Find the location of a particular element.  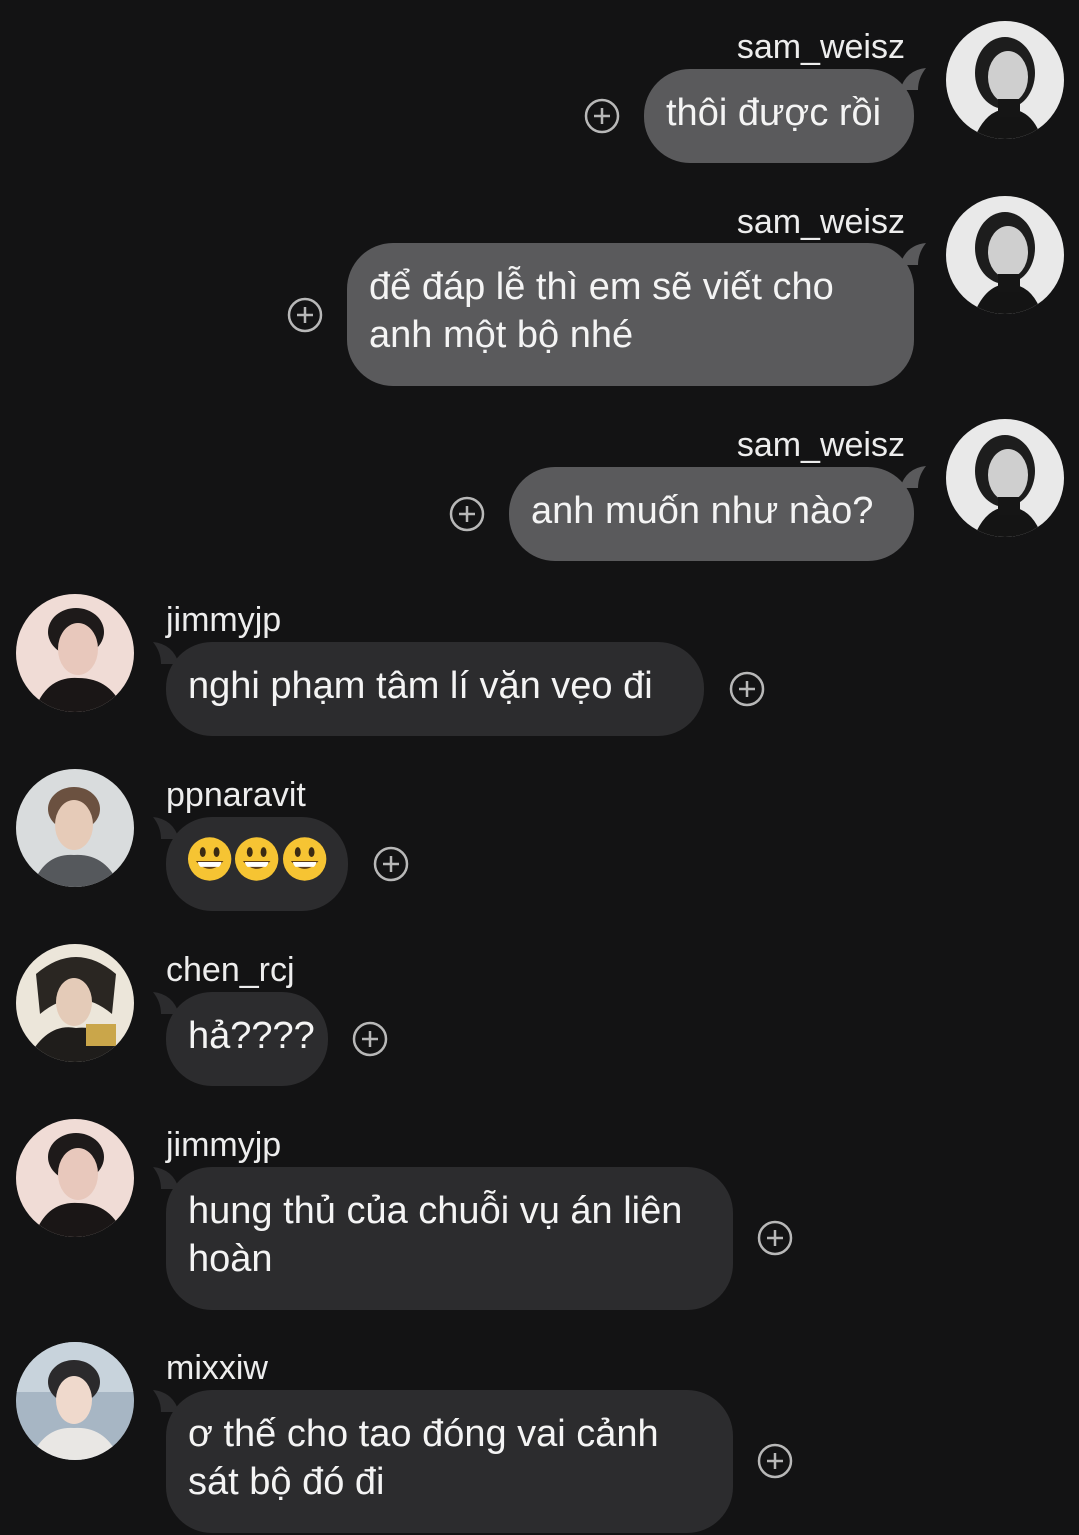

emoji-message-bubble is located at coordinates (257, 864).